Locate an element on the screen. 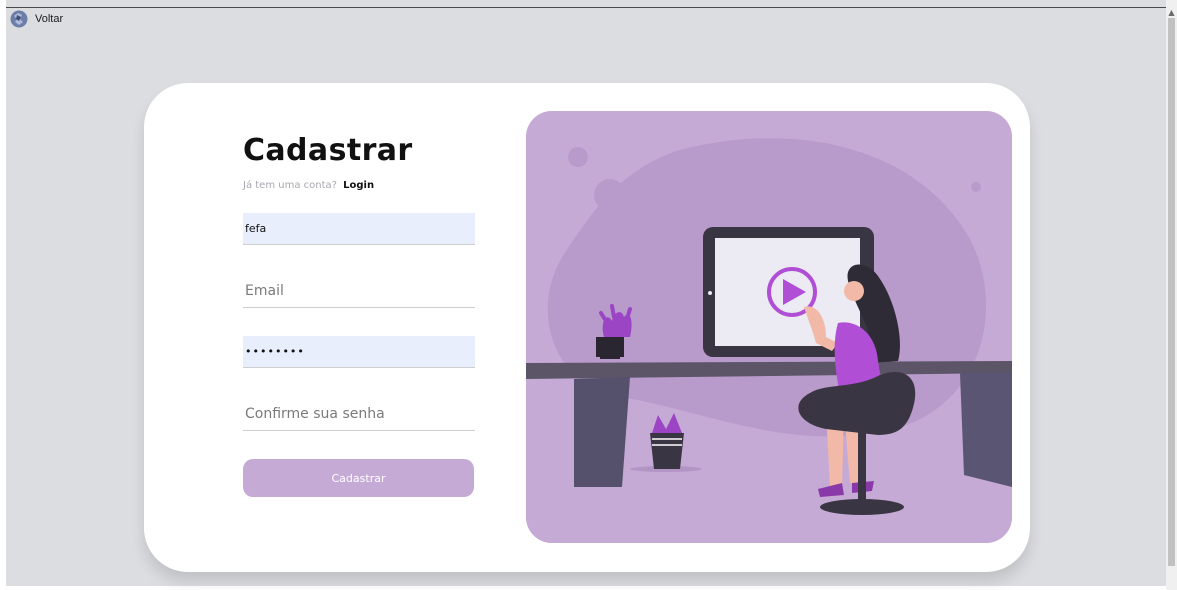 Image resolution: width=1177 pixels, height=590 pixels. name-input is located at coordinates (359, 229).